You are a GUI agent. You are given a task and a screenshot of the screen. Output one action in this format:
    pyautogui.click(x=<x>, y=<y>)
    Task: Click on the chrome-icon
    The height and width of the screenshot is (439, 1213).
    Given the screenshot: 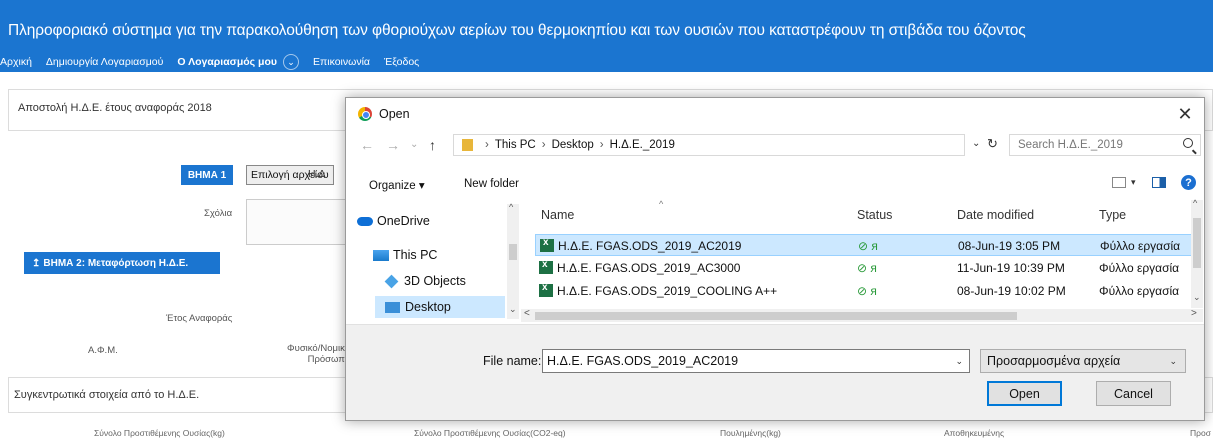 What is the action you would take?
    pyautogui.click(x=365, y=114)
    